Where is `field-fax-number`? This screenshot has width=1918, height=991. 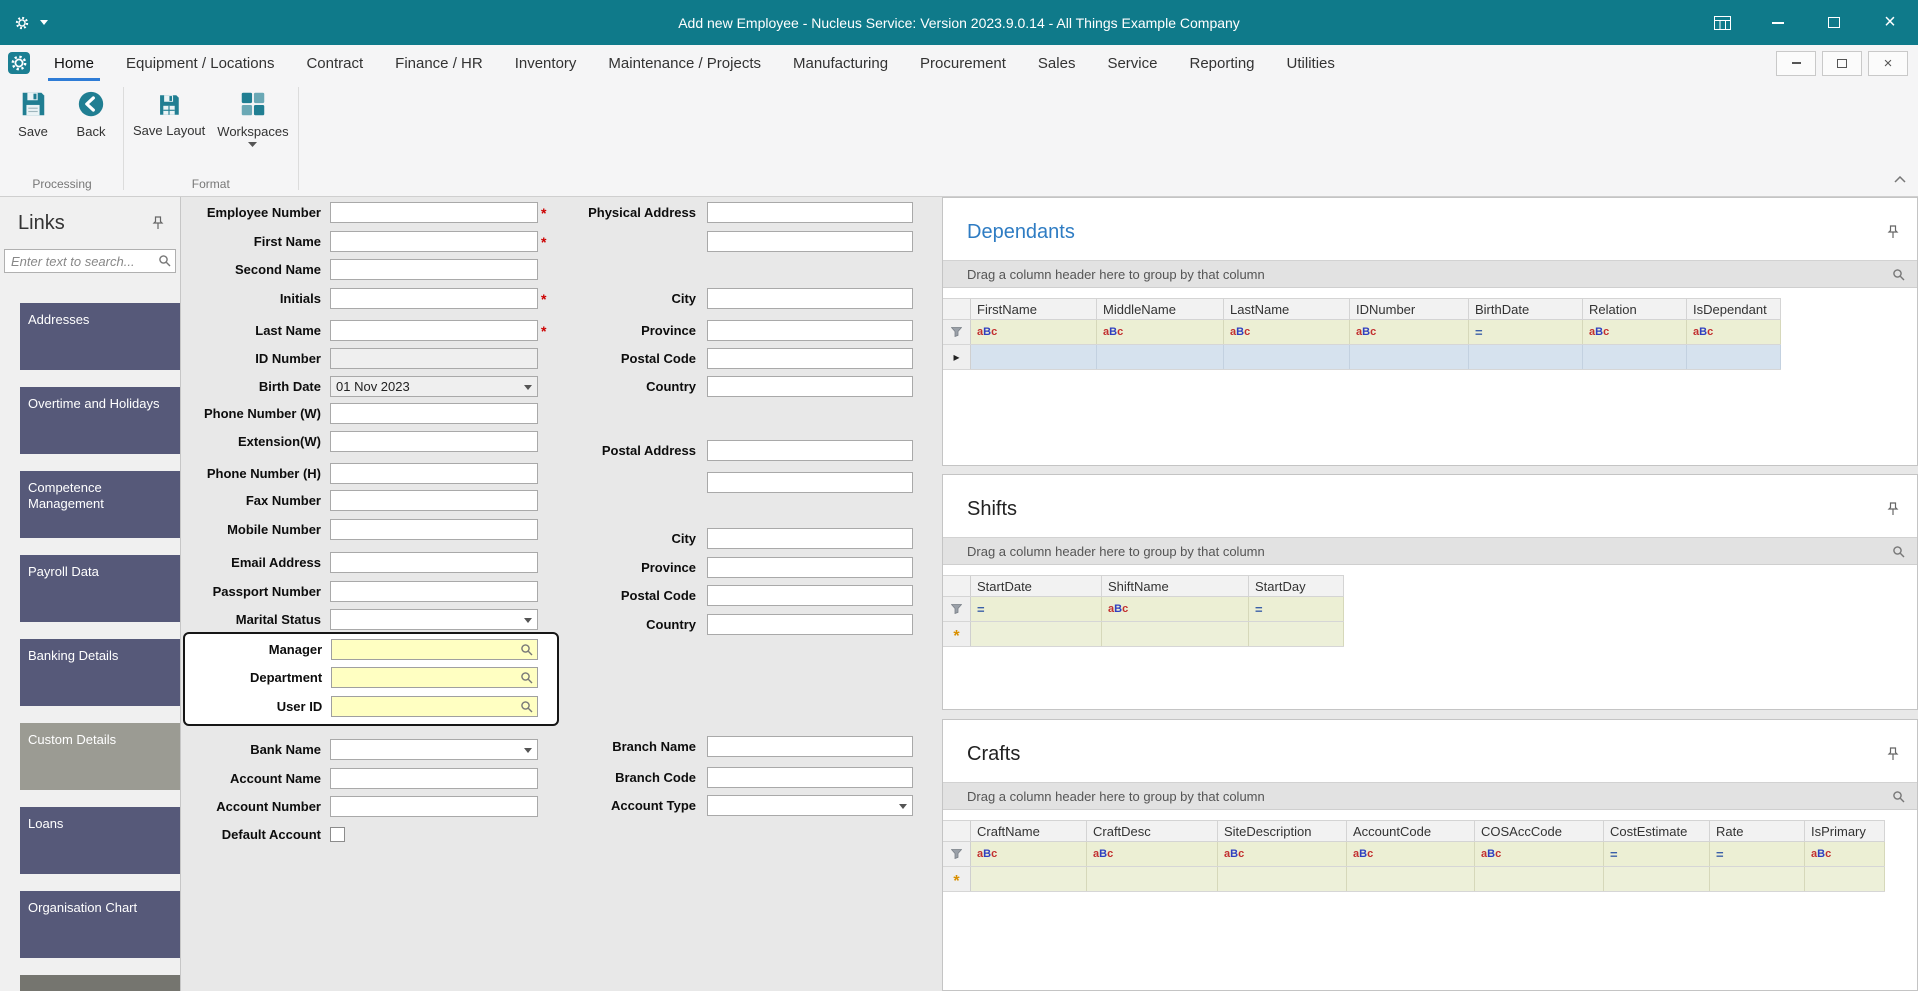
field-fax-number is located at coordinates (434, 500).